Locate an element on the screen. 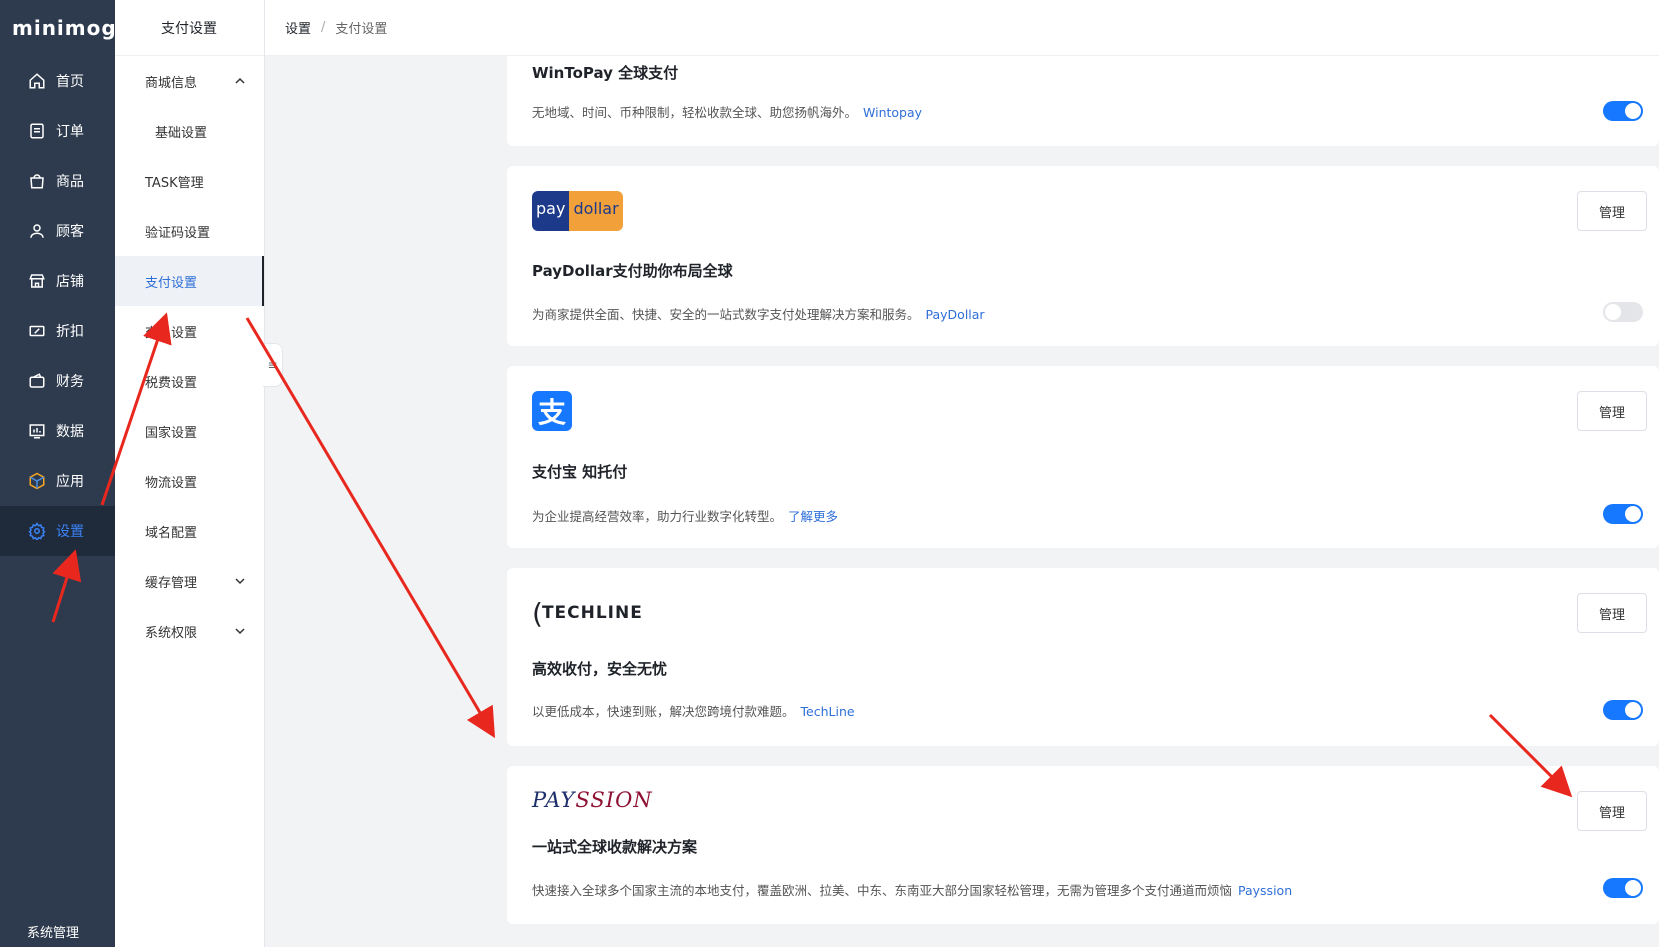 The image size is (1659, 947). card-link: Payssion is located at coordinates (1265, 890).